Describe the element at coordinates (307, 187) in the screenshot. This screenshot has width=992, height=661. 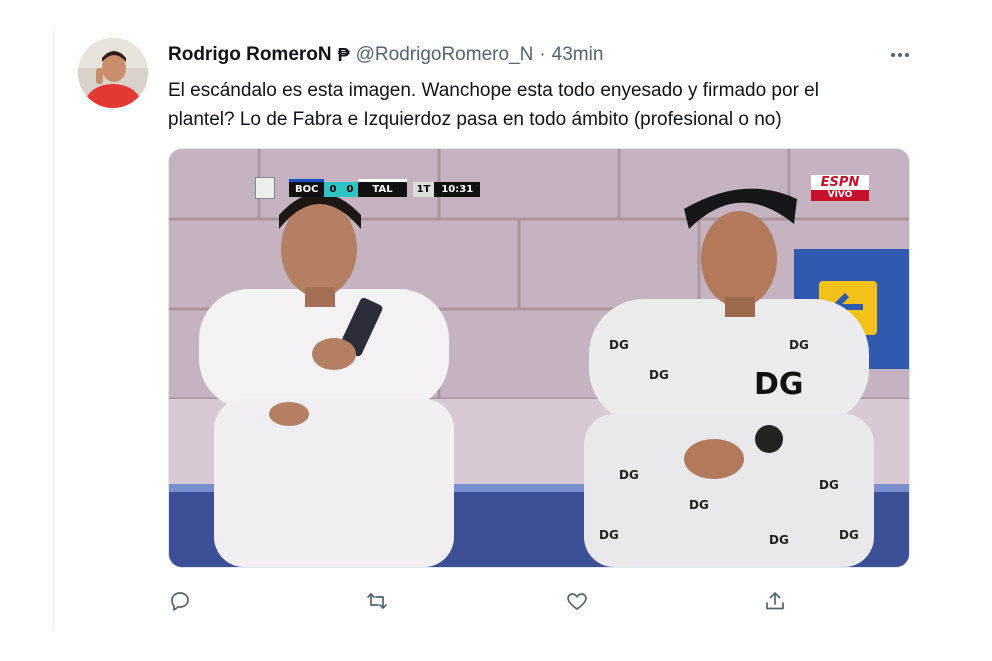
I see `scorebug-home: BOC` at that location.